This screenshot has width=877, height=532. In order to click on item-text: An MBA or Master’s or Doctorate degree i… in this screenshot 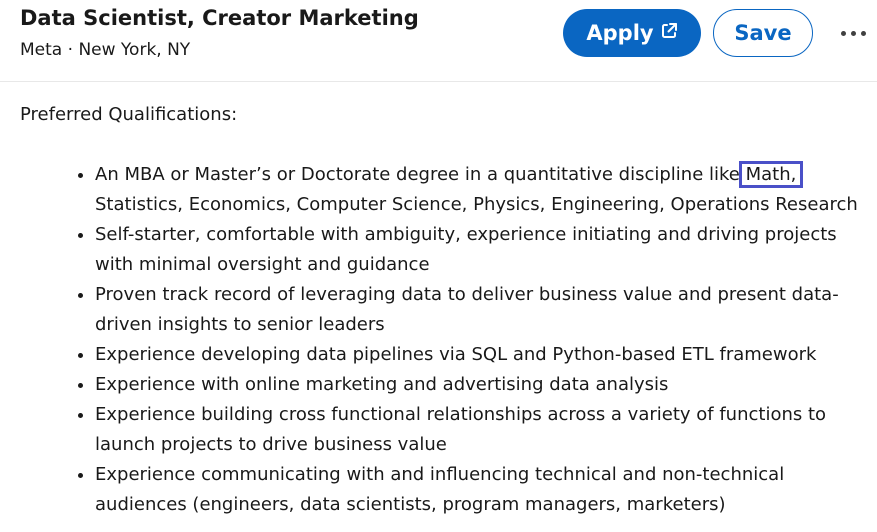, I will do `click(420, 174)`.